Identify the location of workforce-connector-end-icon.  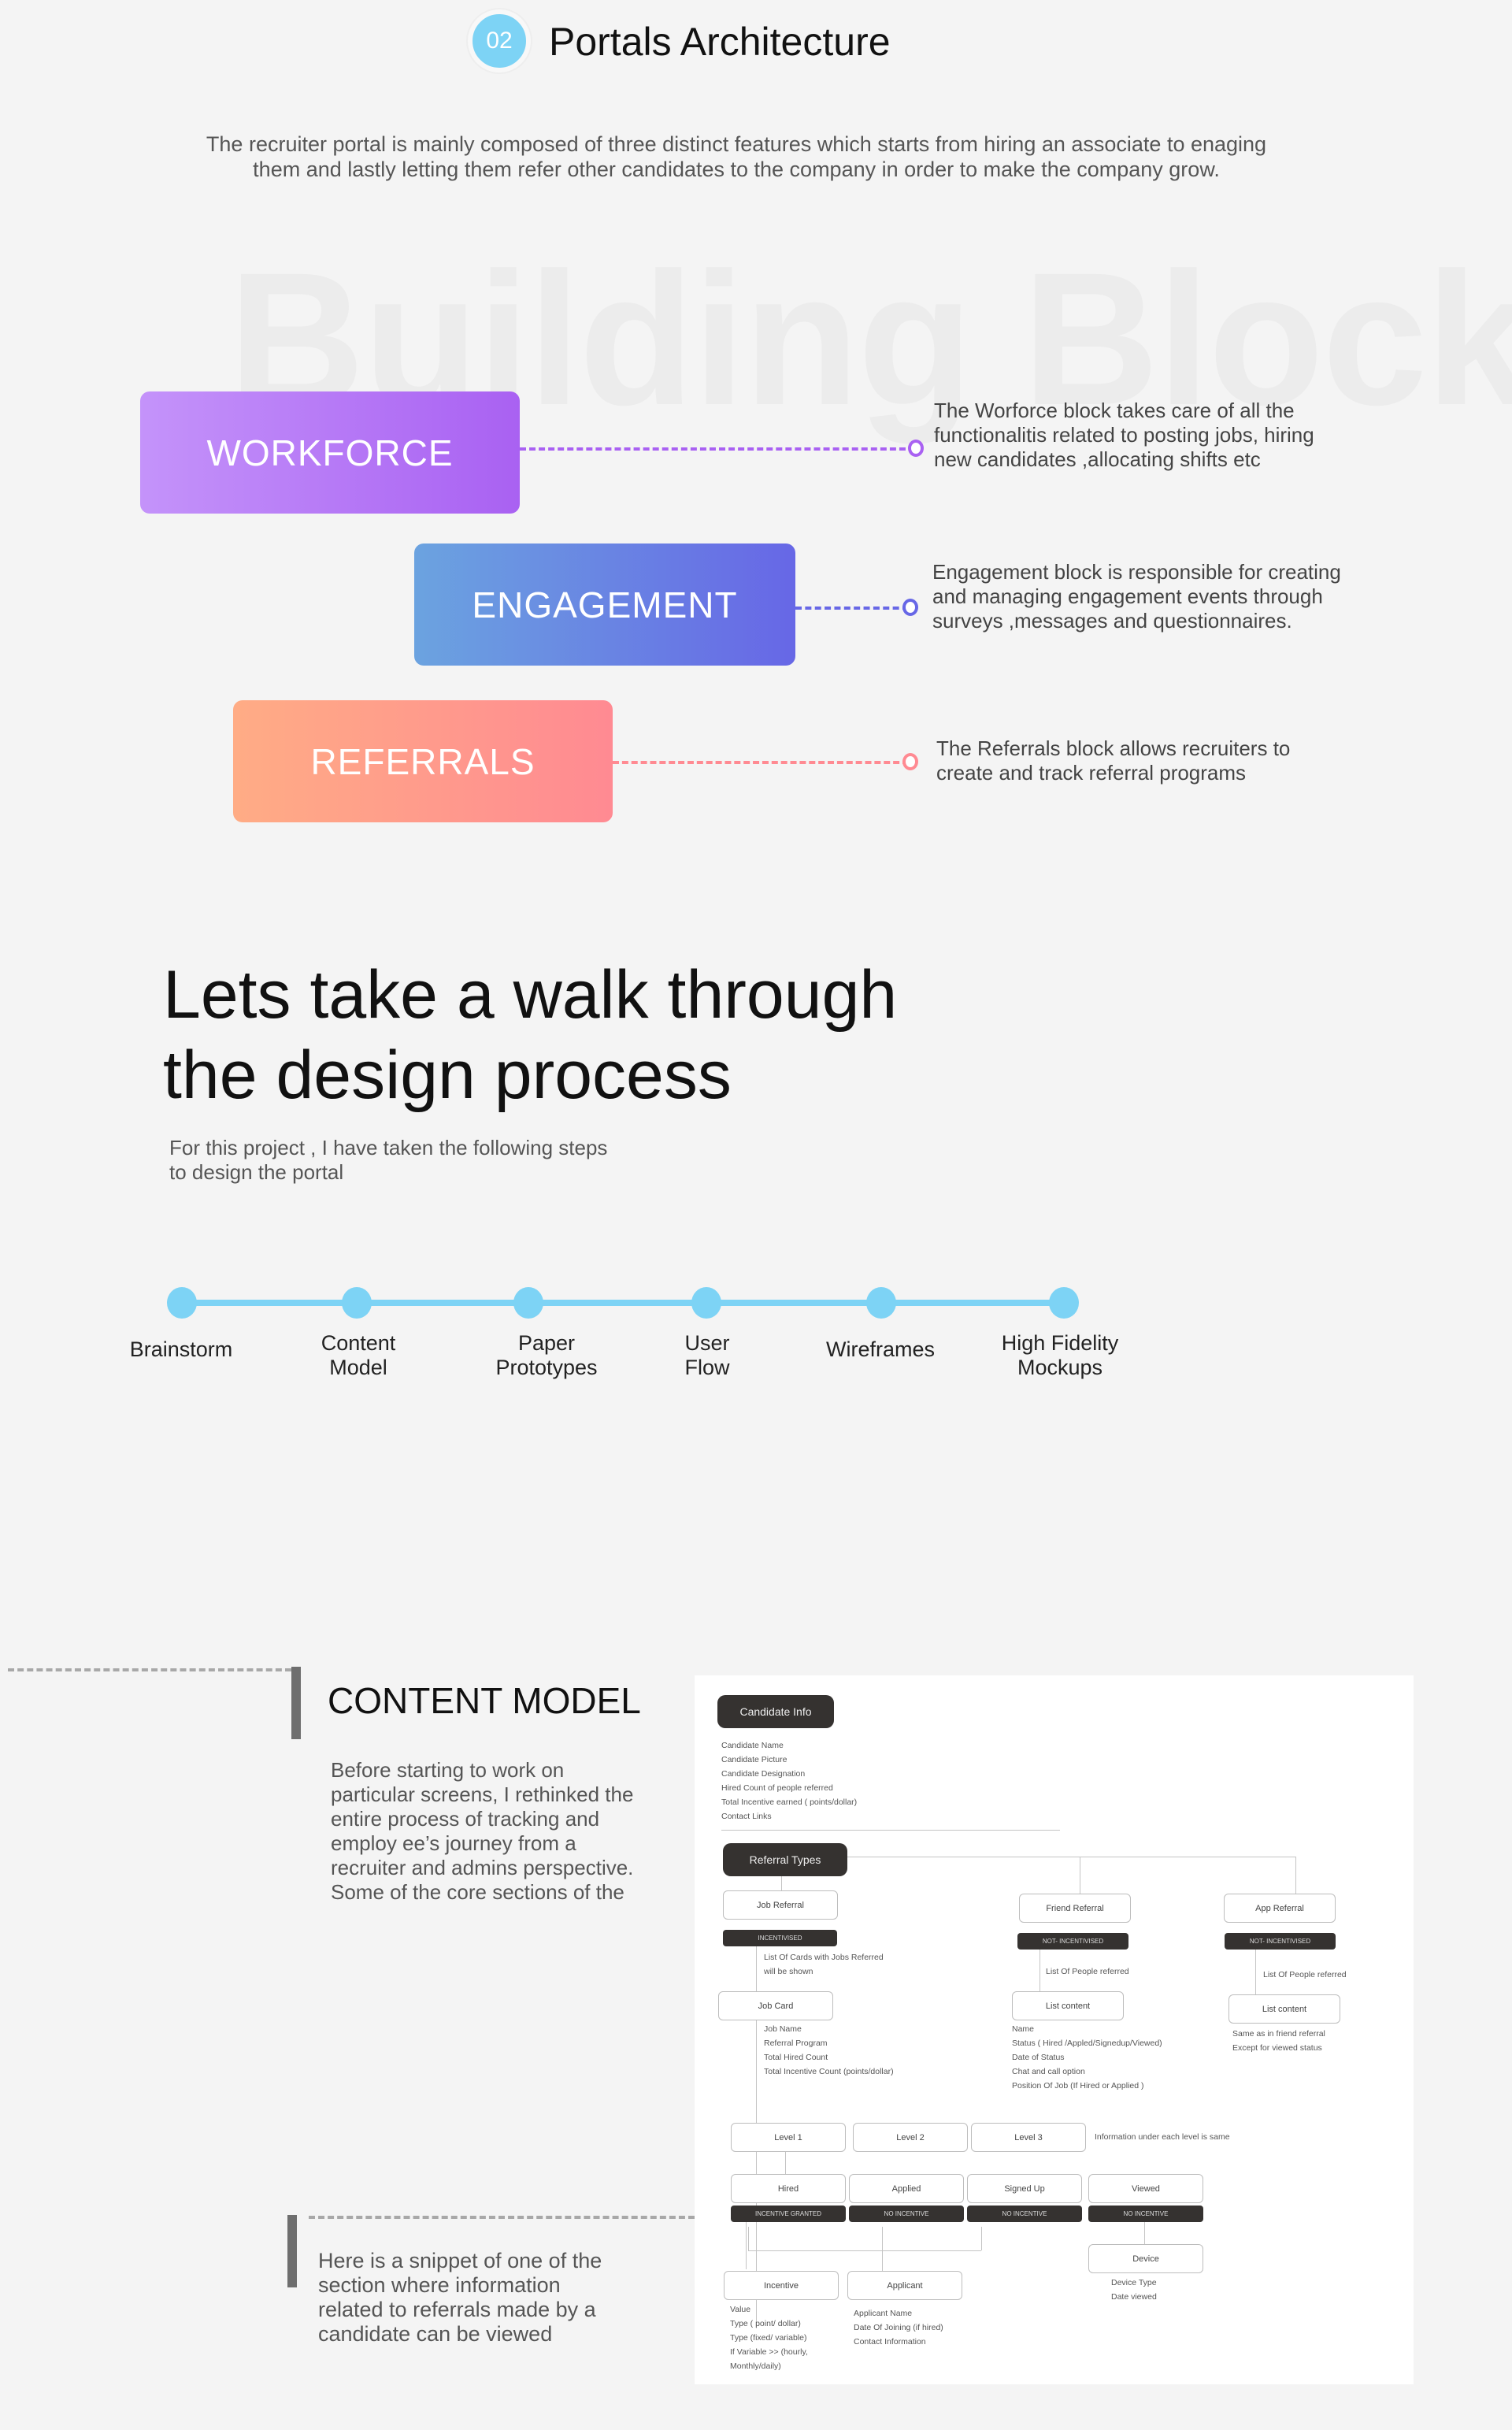
(916, 448).